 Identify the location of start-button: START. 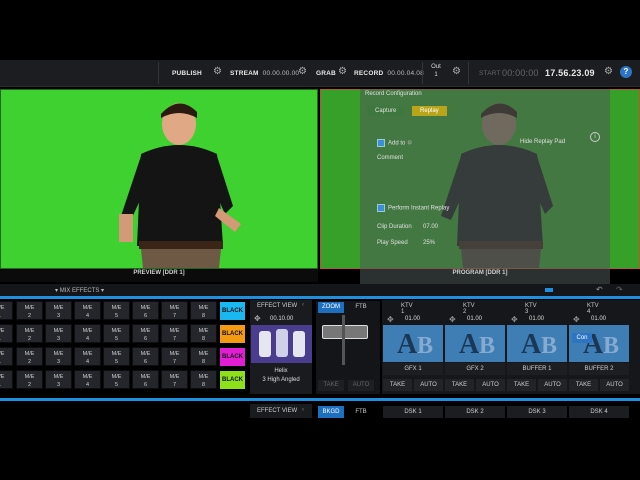
(490, 73).